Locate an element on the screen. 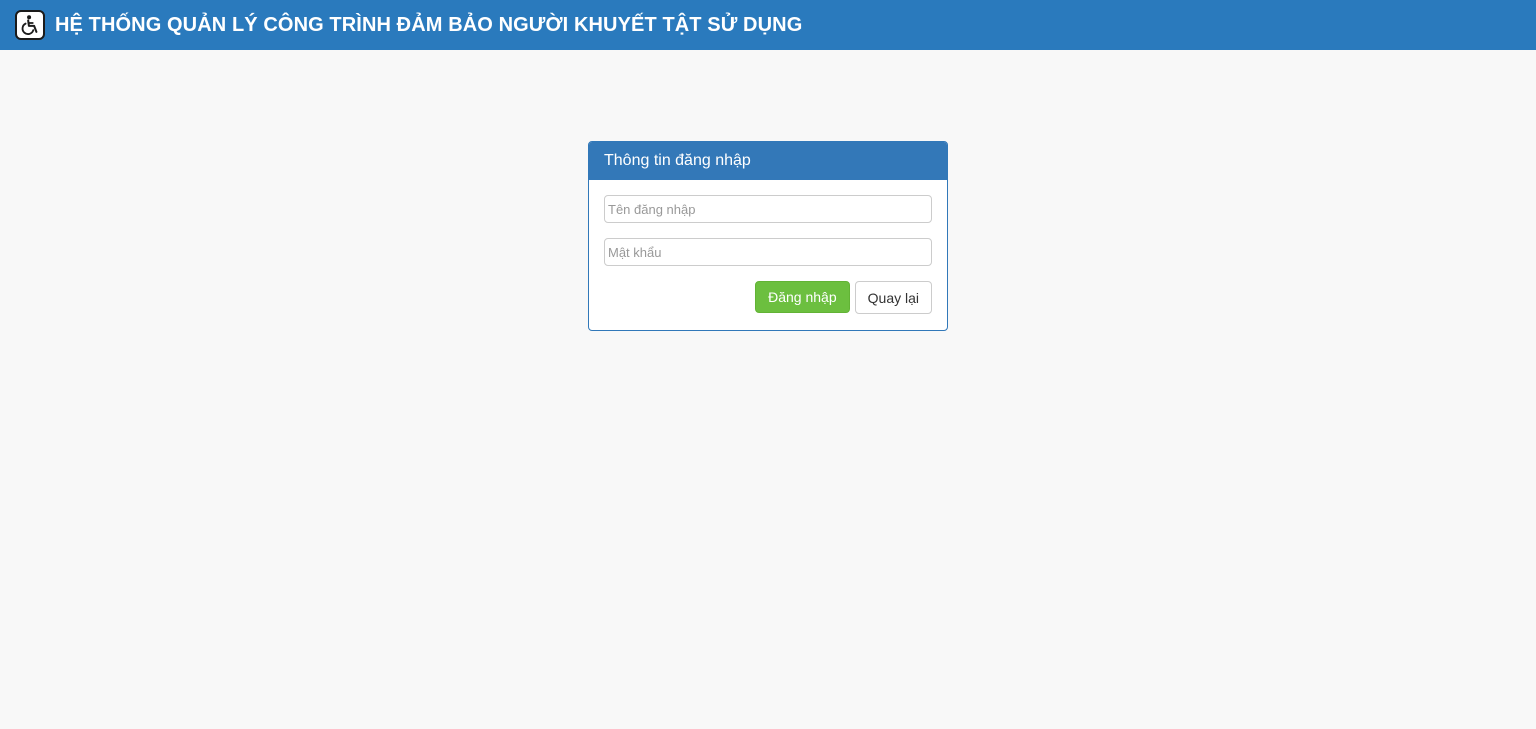  back-button: Quay lại is located at coordinates (893, 297).